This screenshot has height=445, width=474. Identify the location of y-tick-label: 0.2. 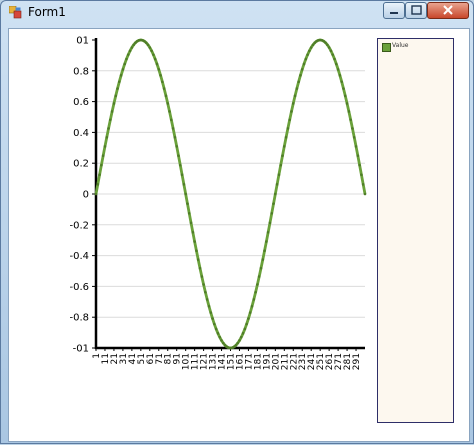
(81, 164).